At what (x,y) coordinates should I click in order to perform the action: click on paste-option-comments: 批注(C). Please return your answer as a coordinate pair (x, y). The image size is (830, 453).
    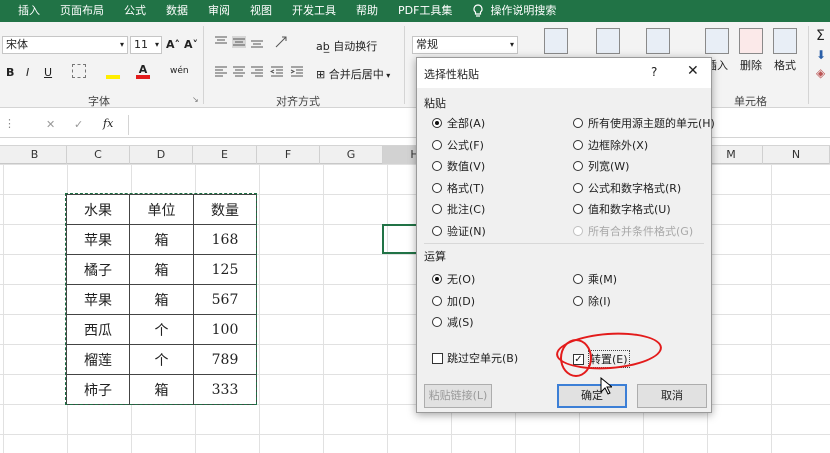
    Looking at the image, I should click on (458, 209).